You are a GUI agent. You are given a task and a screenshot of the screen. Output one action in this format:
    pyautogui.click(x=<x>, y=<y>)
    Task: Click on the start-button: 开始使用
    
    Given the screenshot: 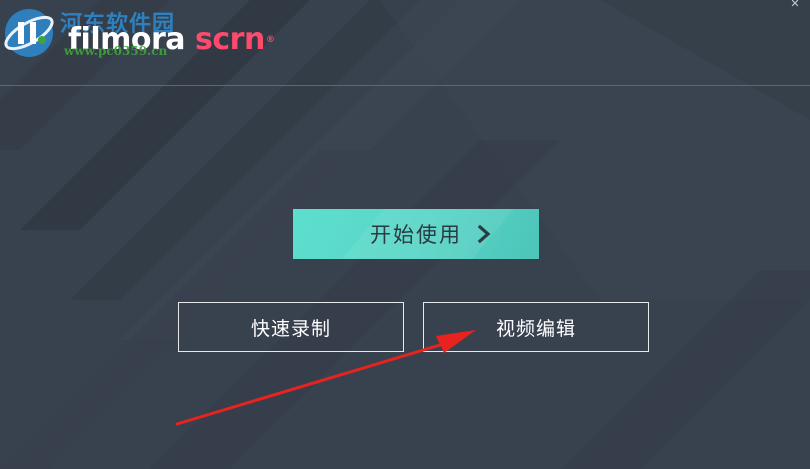 What is the action you would take?
    pyautogui.click(x=416, y=234)
    